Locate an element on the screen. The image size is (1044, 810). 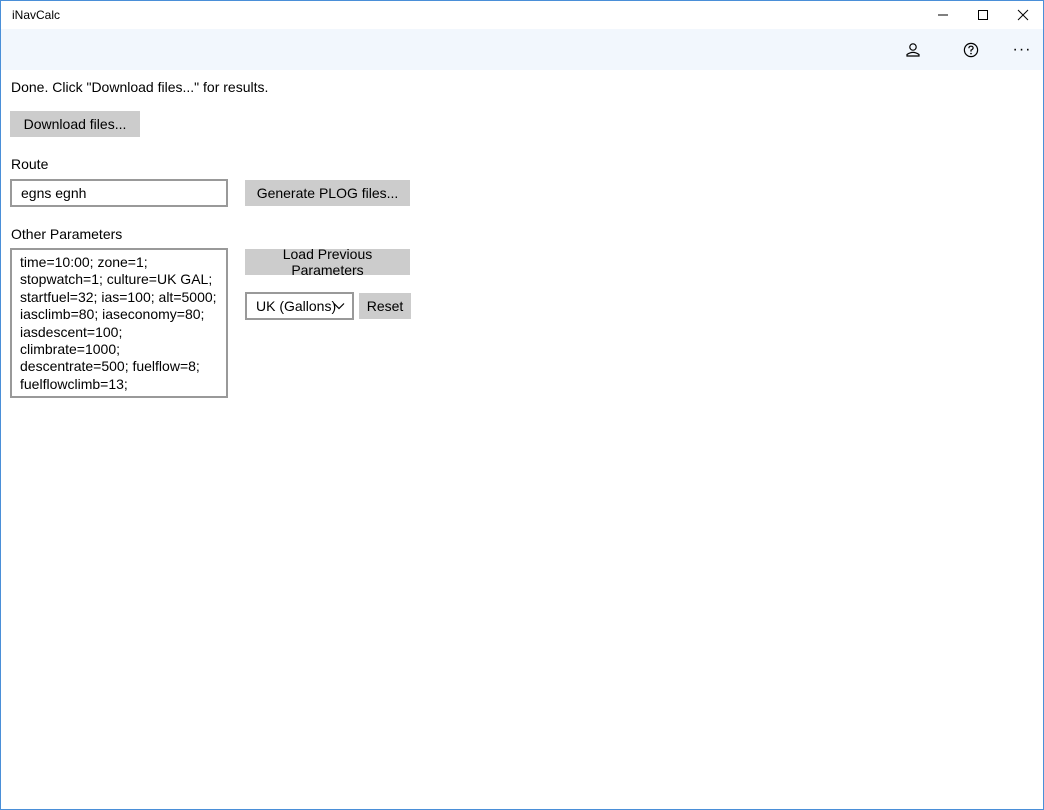
title-bar: iNavCalc is located at coordinates (522, 15).